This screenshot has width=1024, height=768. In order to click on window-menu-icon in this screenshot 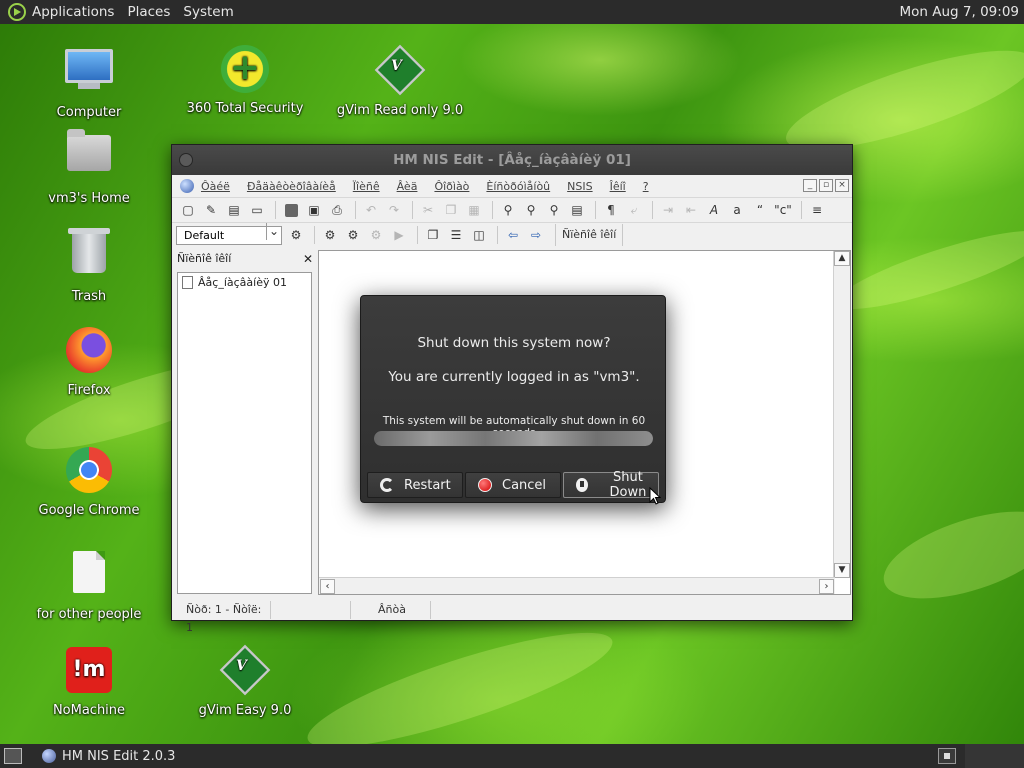, I will do `click(186, 160)`.